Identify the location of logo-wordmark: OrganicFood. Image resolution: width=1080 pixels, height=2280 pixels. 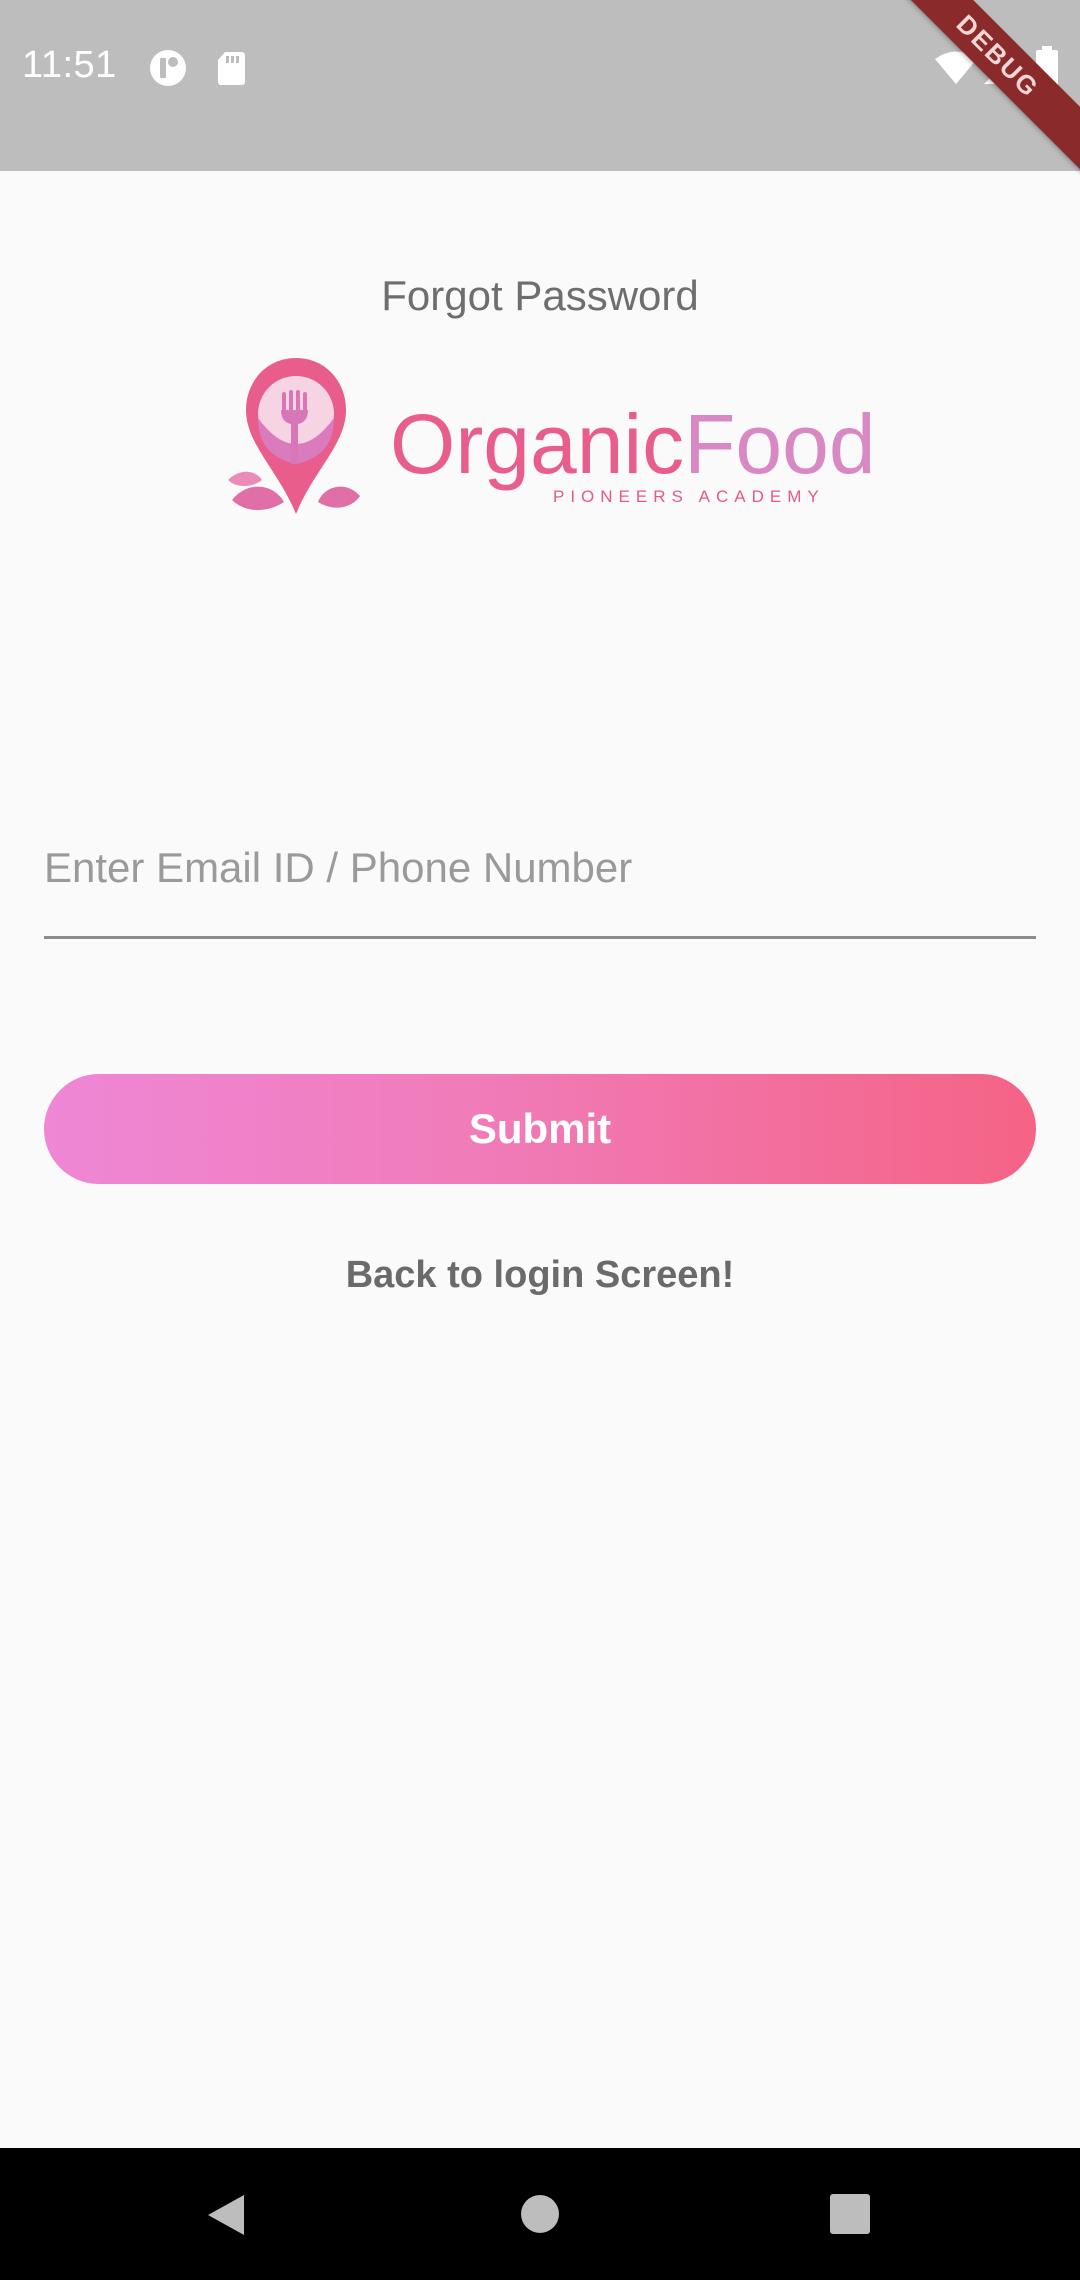
(633, 444).